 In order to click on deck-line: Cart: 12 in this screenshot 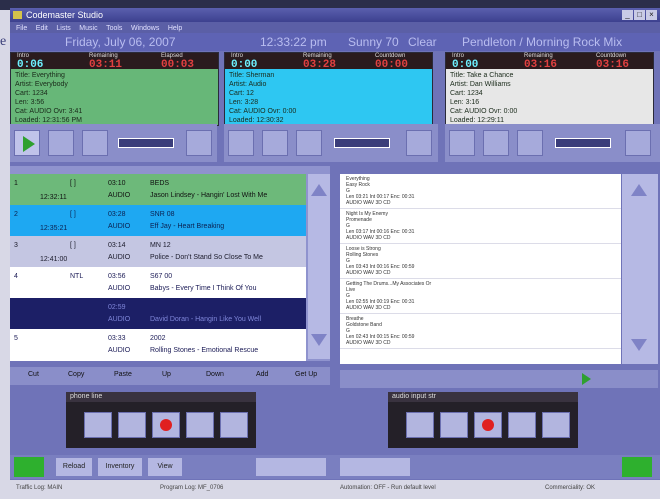, I will do `click(241, 93)`.